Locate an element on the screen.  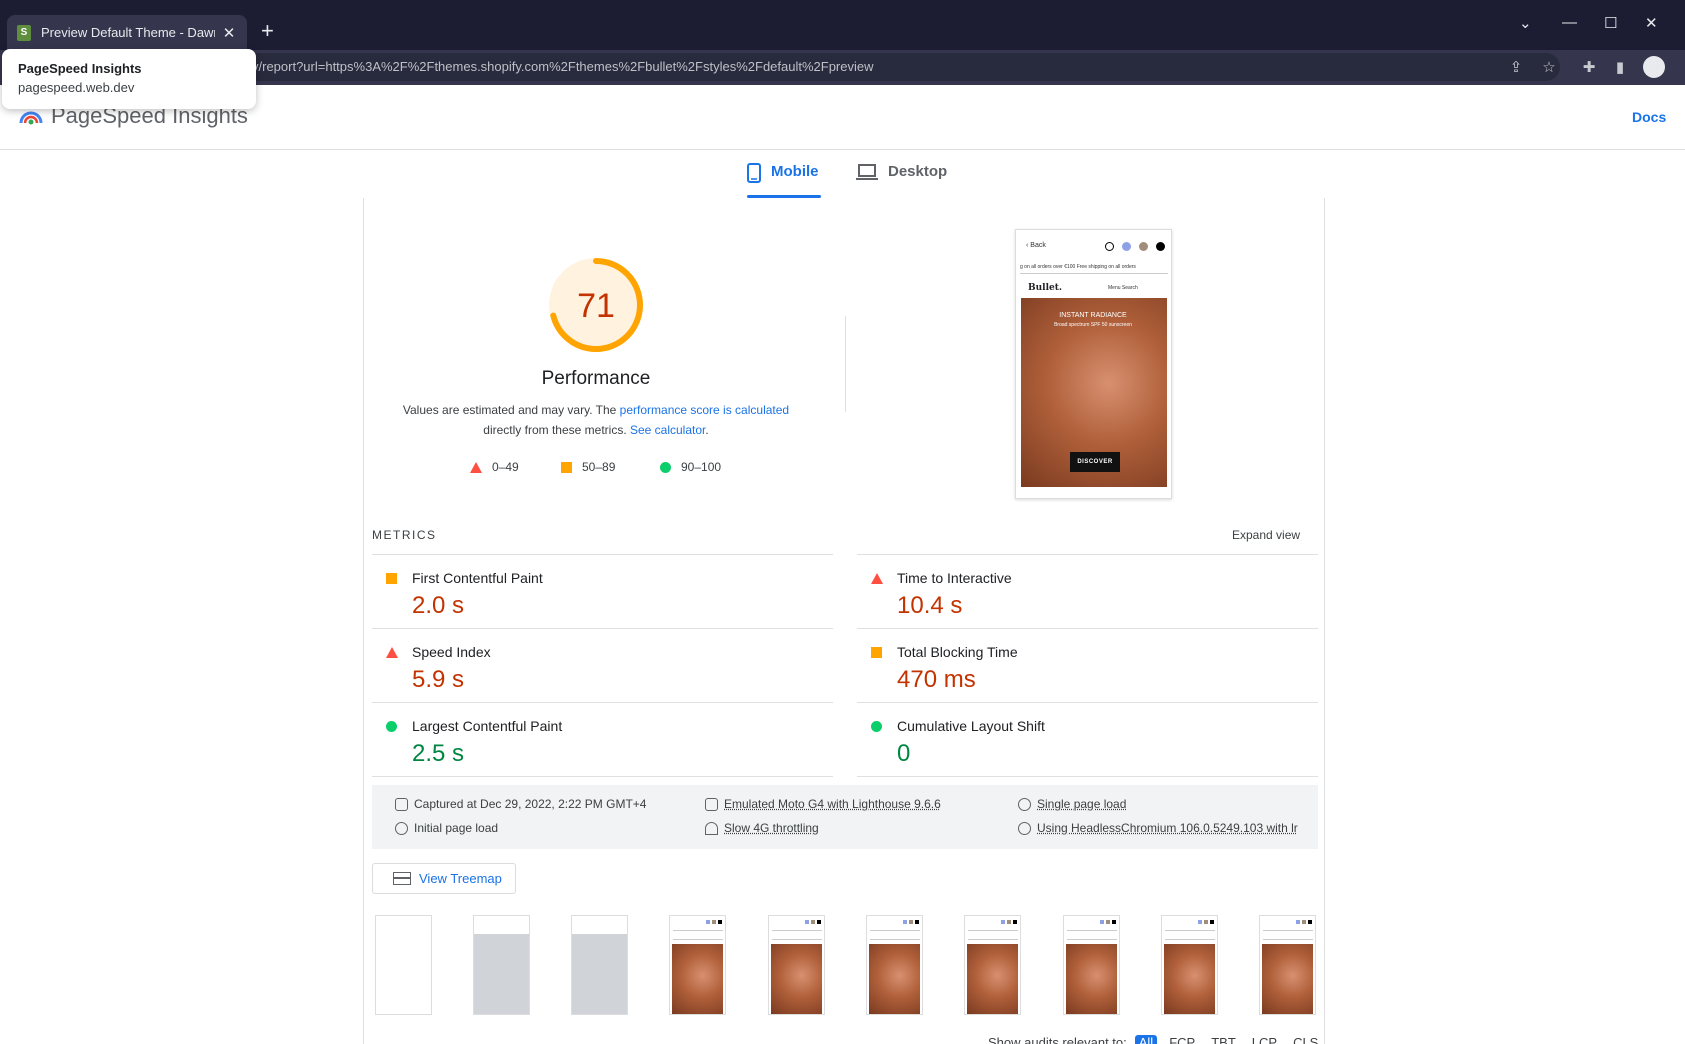
swatch is located at coordinates (1143, 246).